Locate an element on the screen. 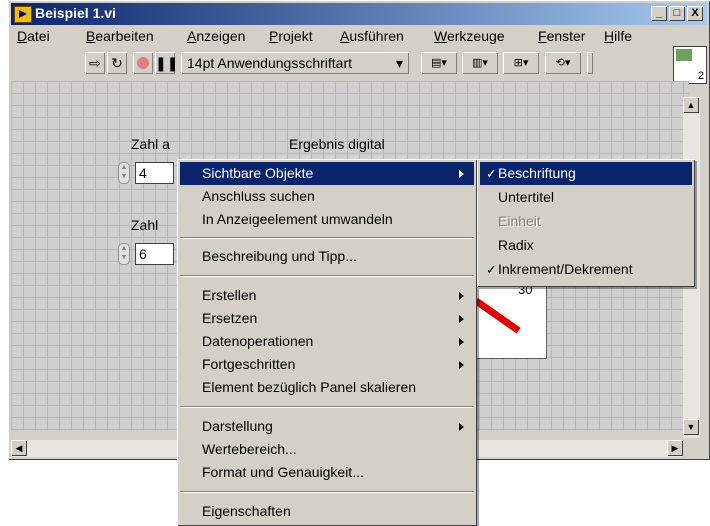  menu-item-erstellen: Erstellen is located at coordinates (327, 295).